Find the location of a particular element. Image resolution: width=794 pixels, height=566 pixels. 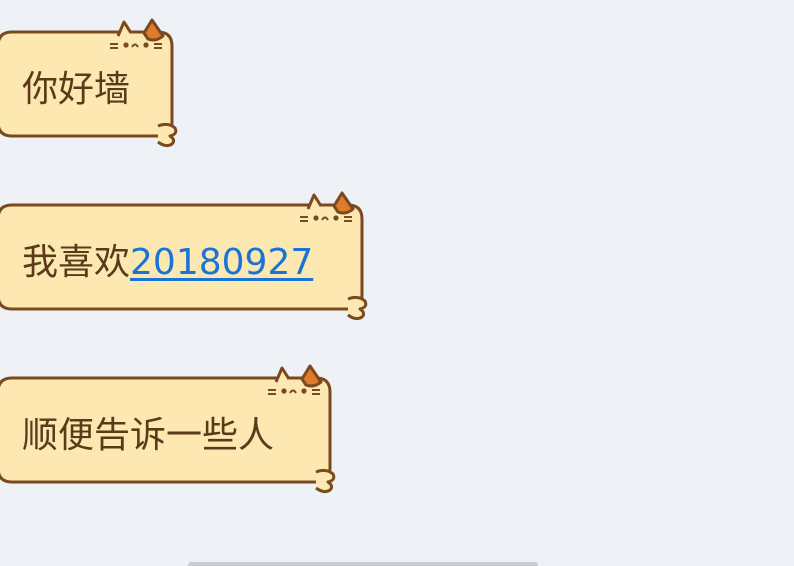

message-text-2: 我喜欢20180927 is located at coordinates (167, 263).